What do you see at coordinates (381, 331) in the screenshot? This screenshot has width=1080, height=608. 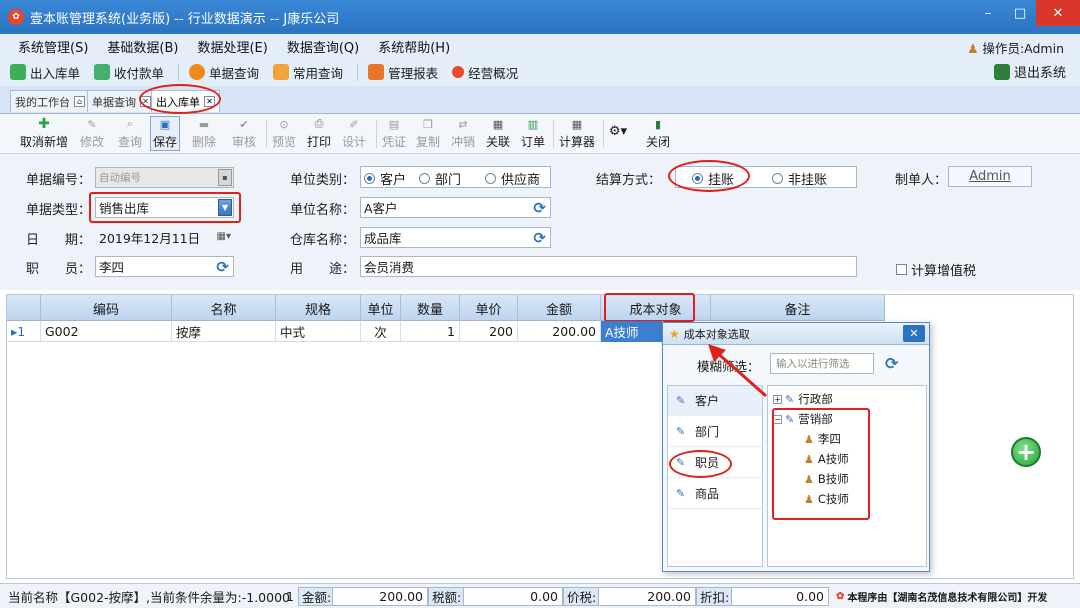 I see `cell-unit: 次` at bounding box center [381, 331].